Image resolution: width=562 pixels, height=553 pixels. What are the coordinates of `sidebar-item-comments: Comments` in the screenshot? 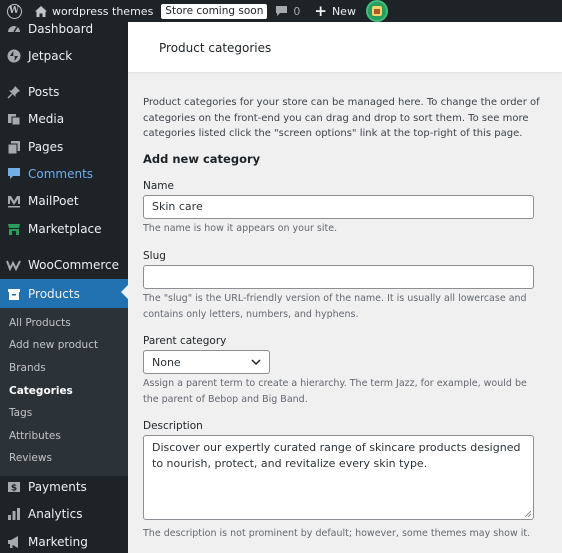 It's located at (64, 174).